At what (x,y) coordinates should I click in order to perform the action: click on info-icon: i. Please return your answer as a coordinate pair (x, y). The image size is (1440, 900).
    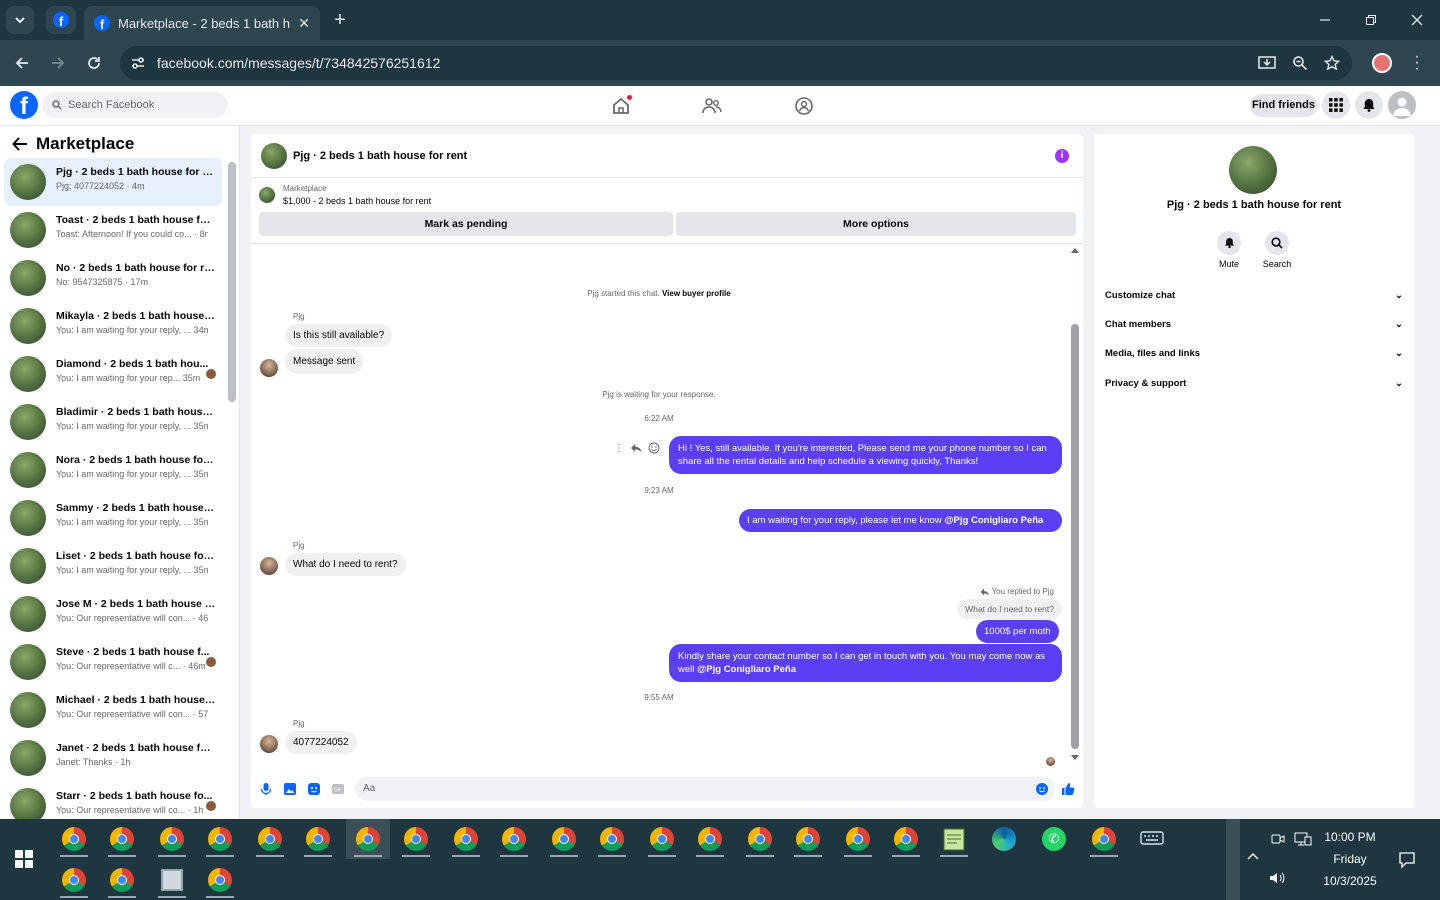
    Looking at the image, I should click on (1062, 156).